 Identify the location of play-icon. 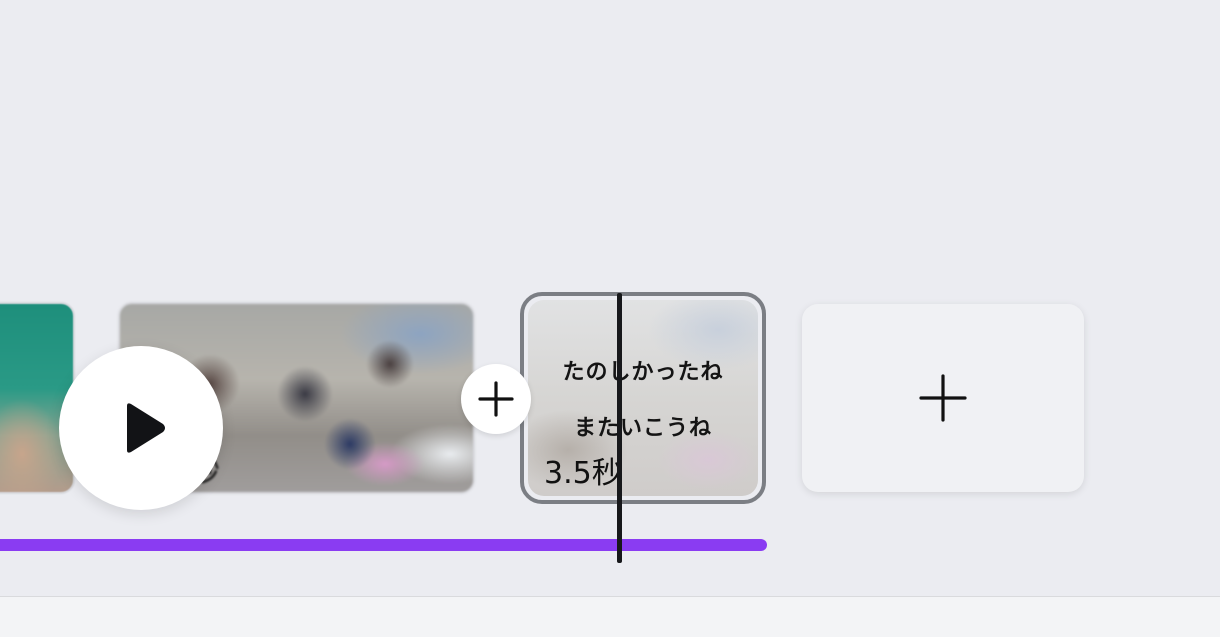
(146, 428).